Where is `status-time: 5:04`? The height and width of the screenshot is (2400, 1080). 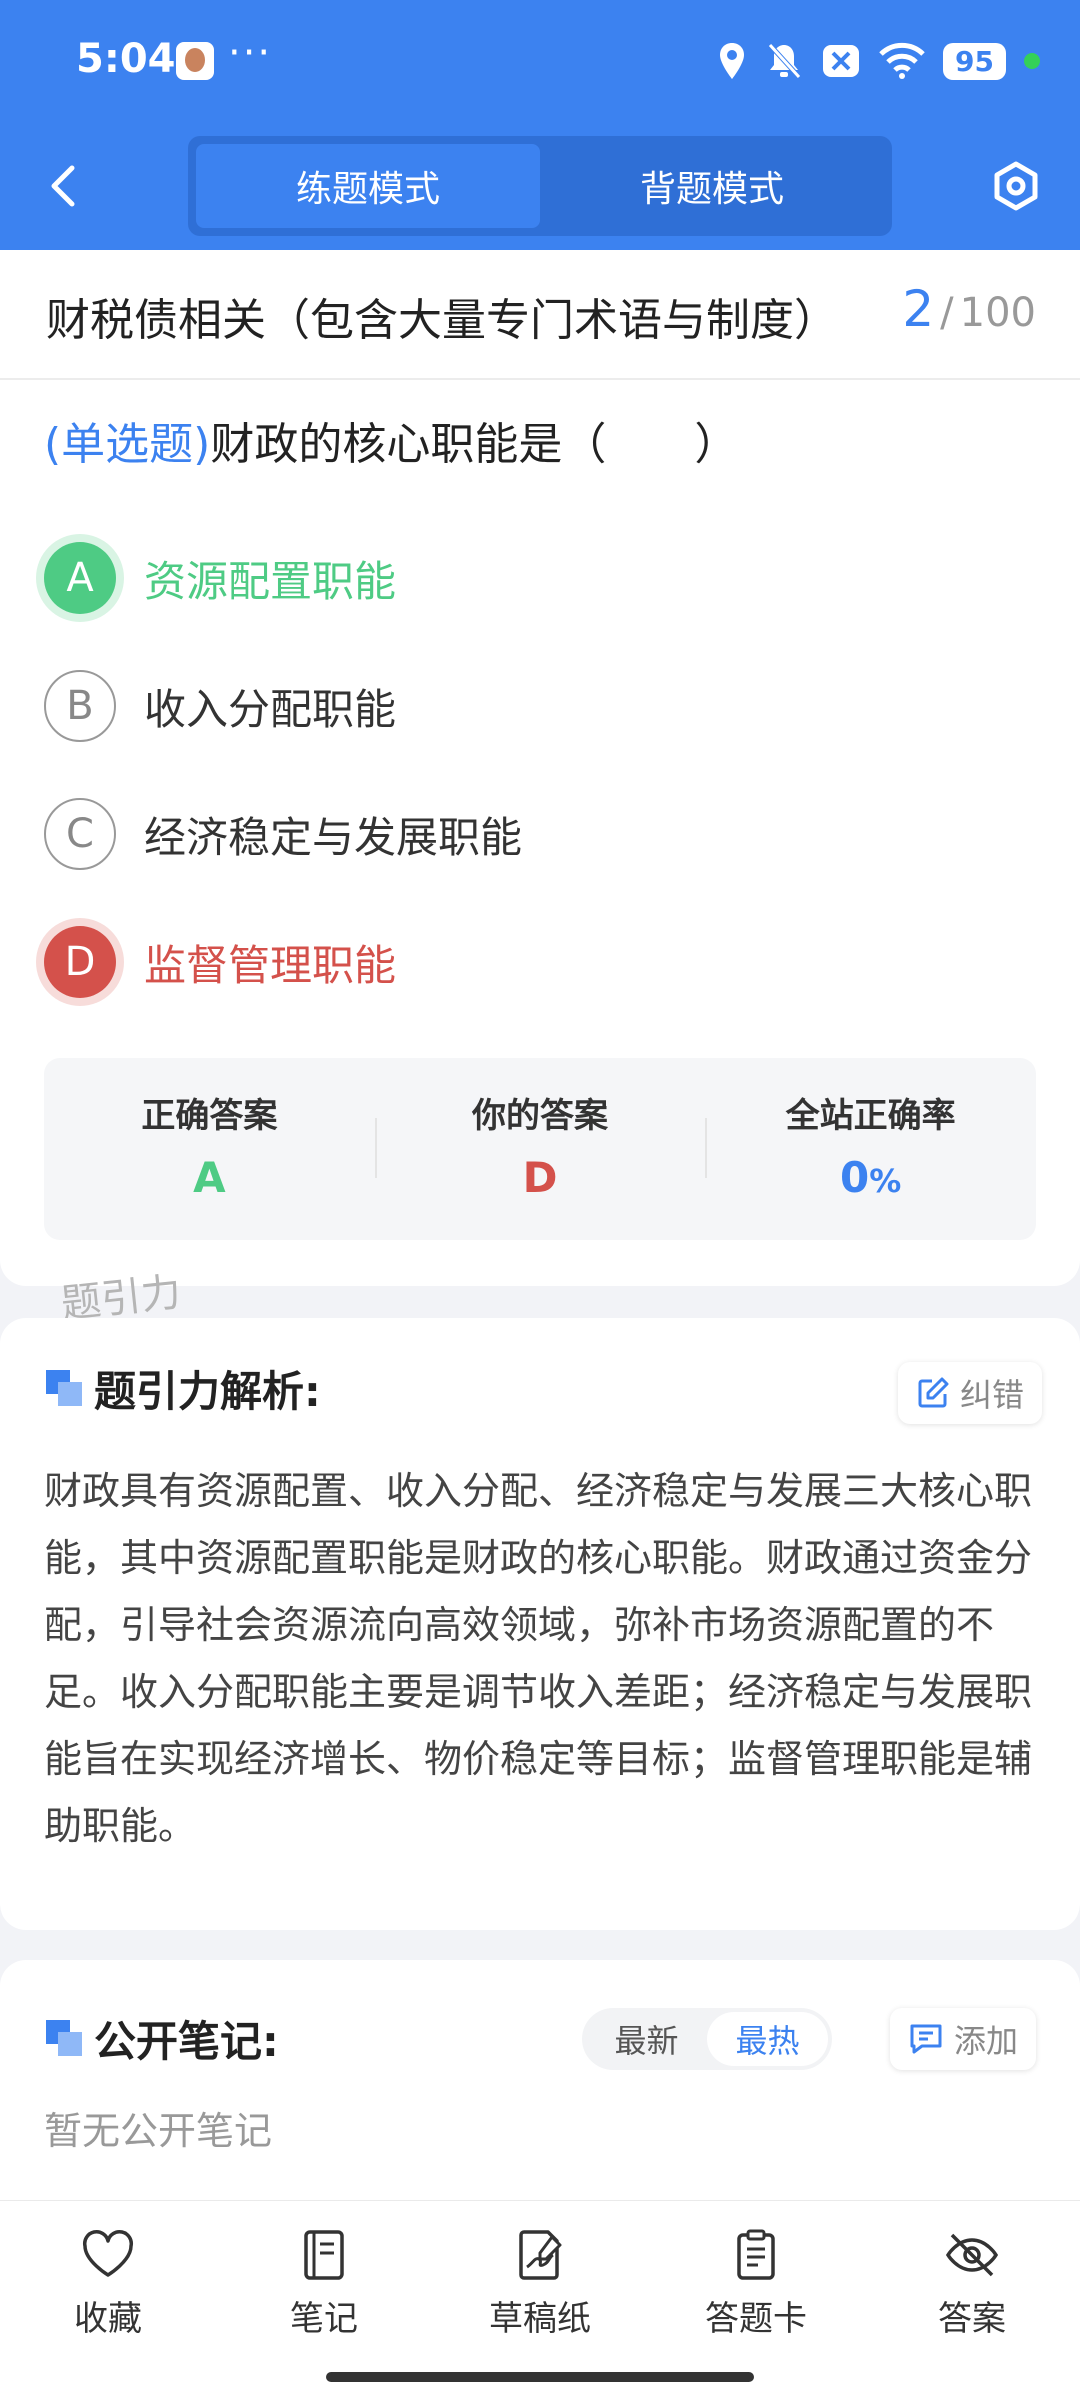 status-time: 5:04 is located at coordinates (126, 59).